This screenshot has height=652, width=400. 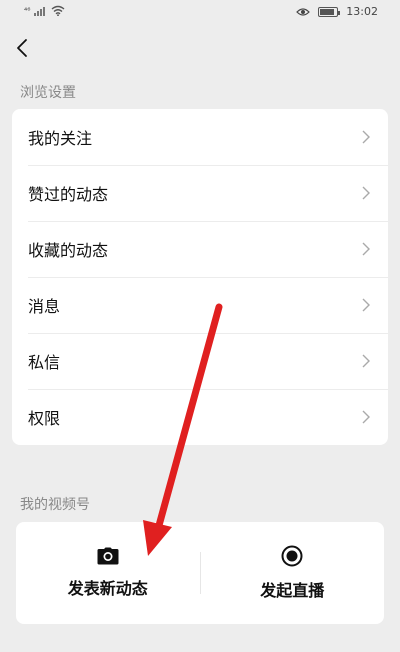 I want to click on battery-icon, so click(x=329, y=11).